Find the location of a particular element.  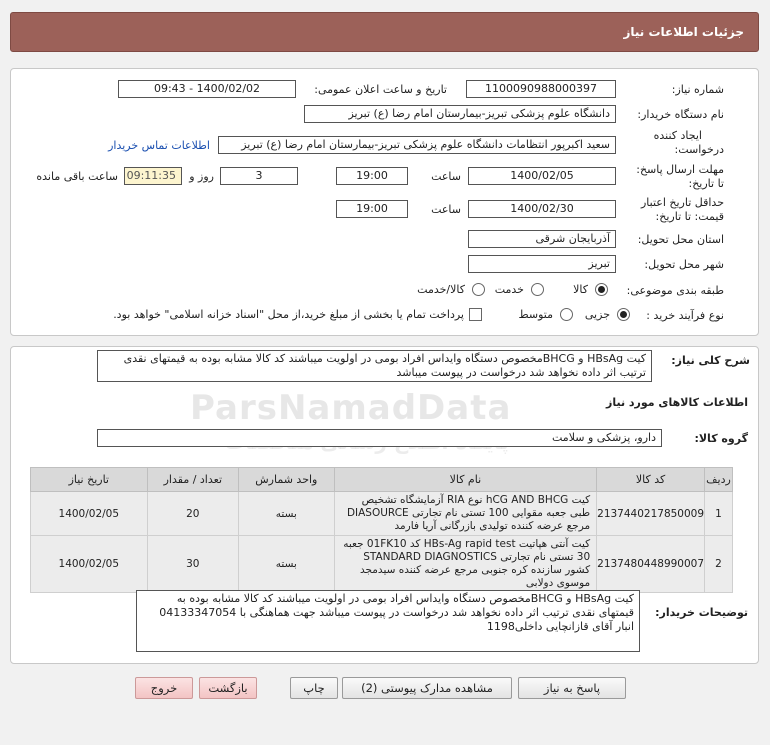

validity-time-field: 19:00 is located at coordinates (372, 209).